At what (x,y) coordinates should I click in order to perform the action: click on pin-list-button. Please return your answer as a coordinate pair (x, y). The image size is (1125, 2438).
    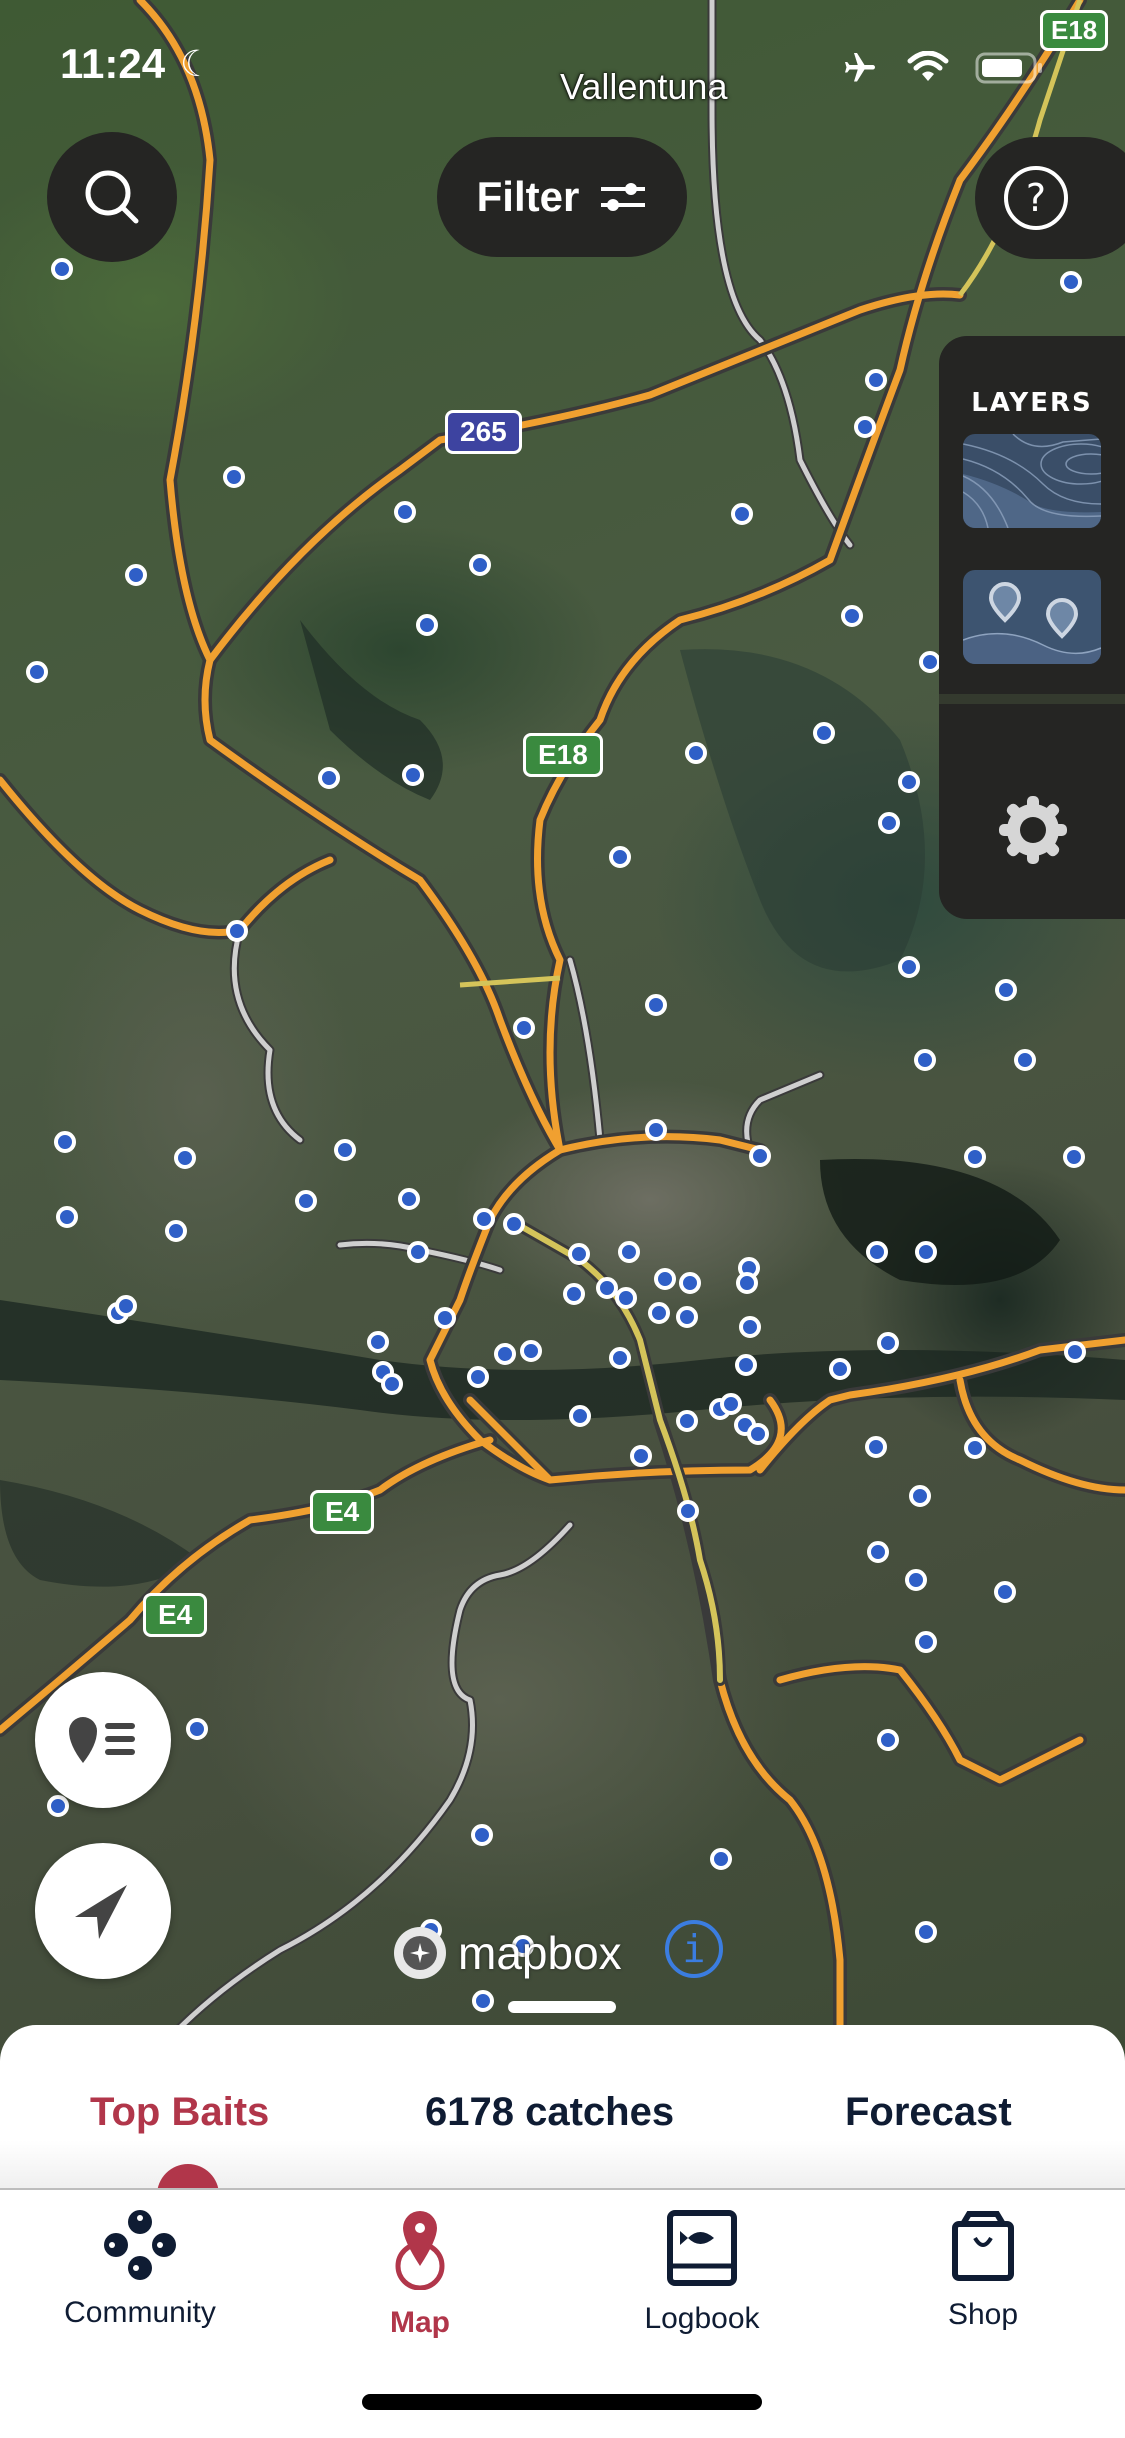
    Looking at the image, I should click on (103, 1740).